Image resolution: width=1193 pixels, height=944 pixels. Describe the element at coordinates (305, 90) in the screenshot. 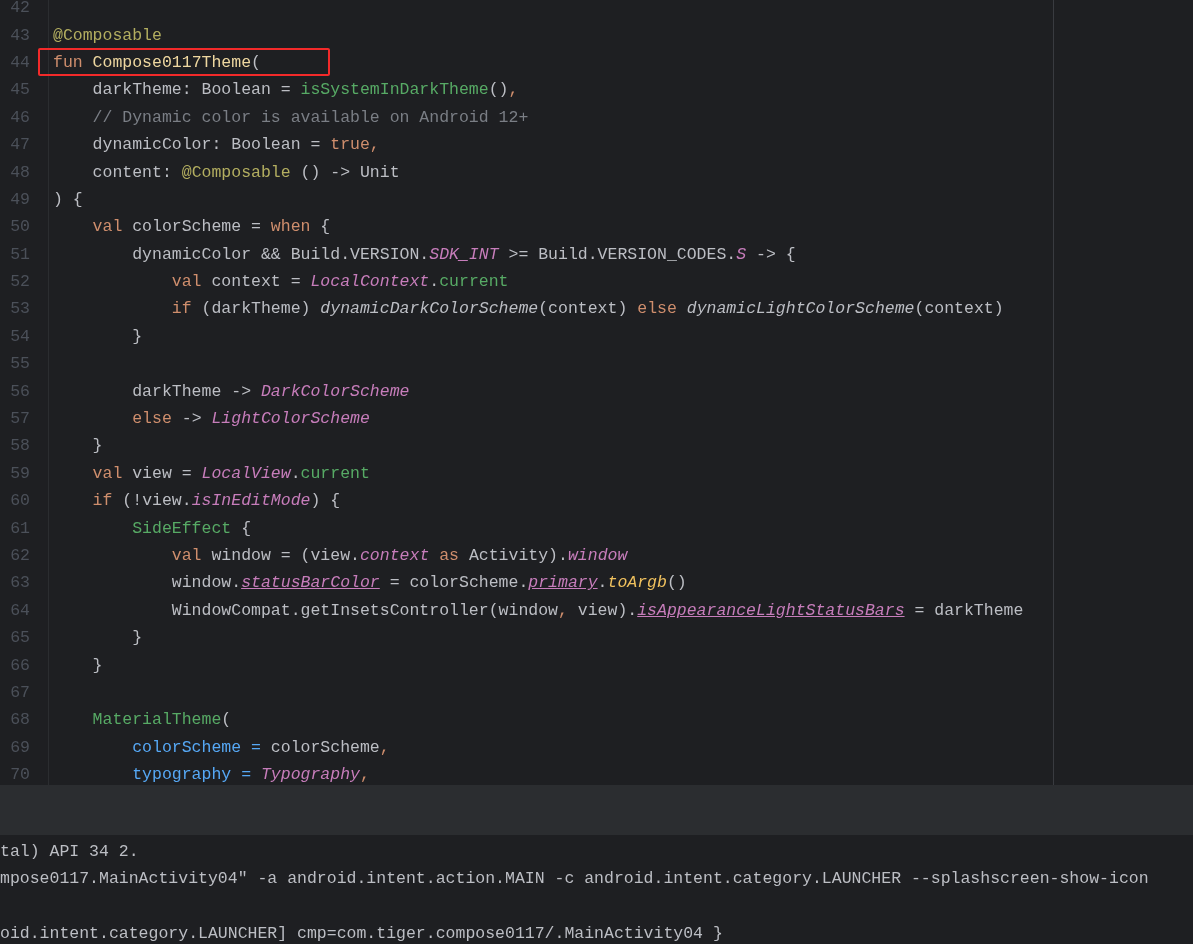

I see `code-line: darkTheme: Boolean = isSystemInDarkTheme(),` at that location.